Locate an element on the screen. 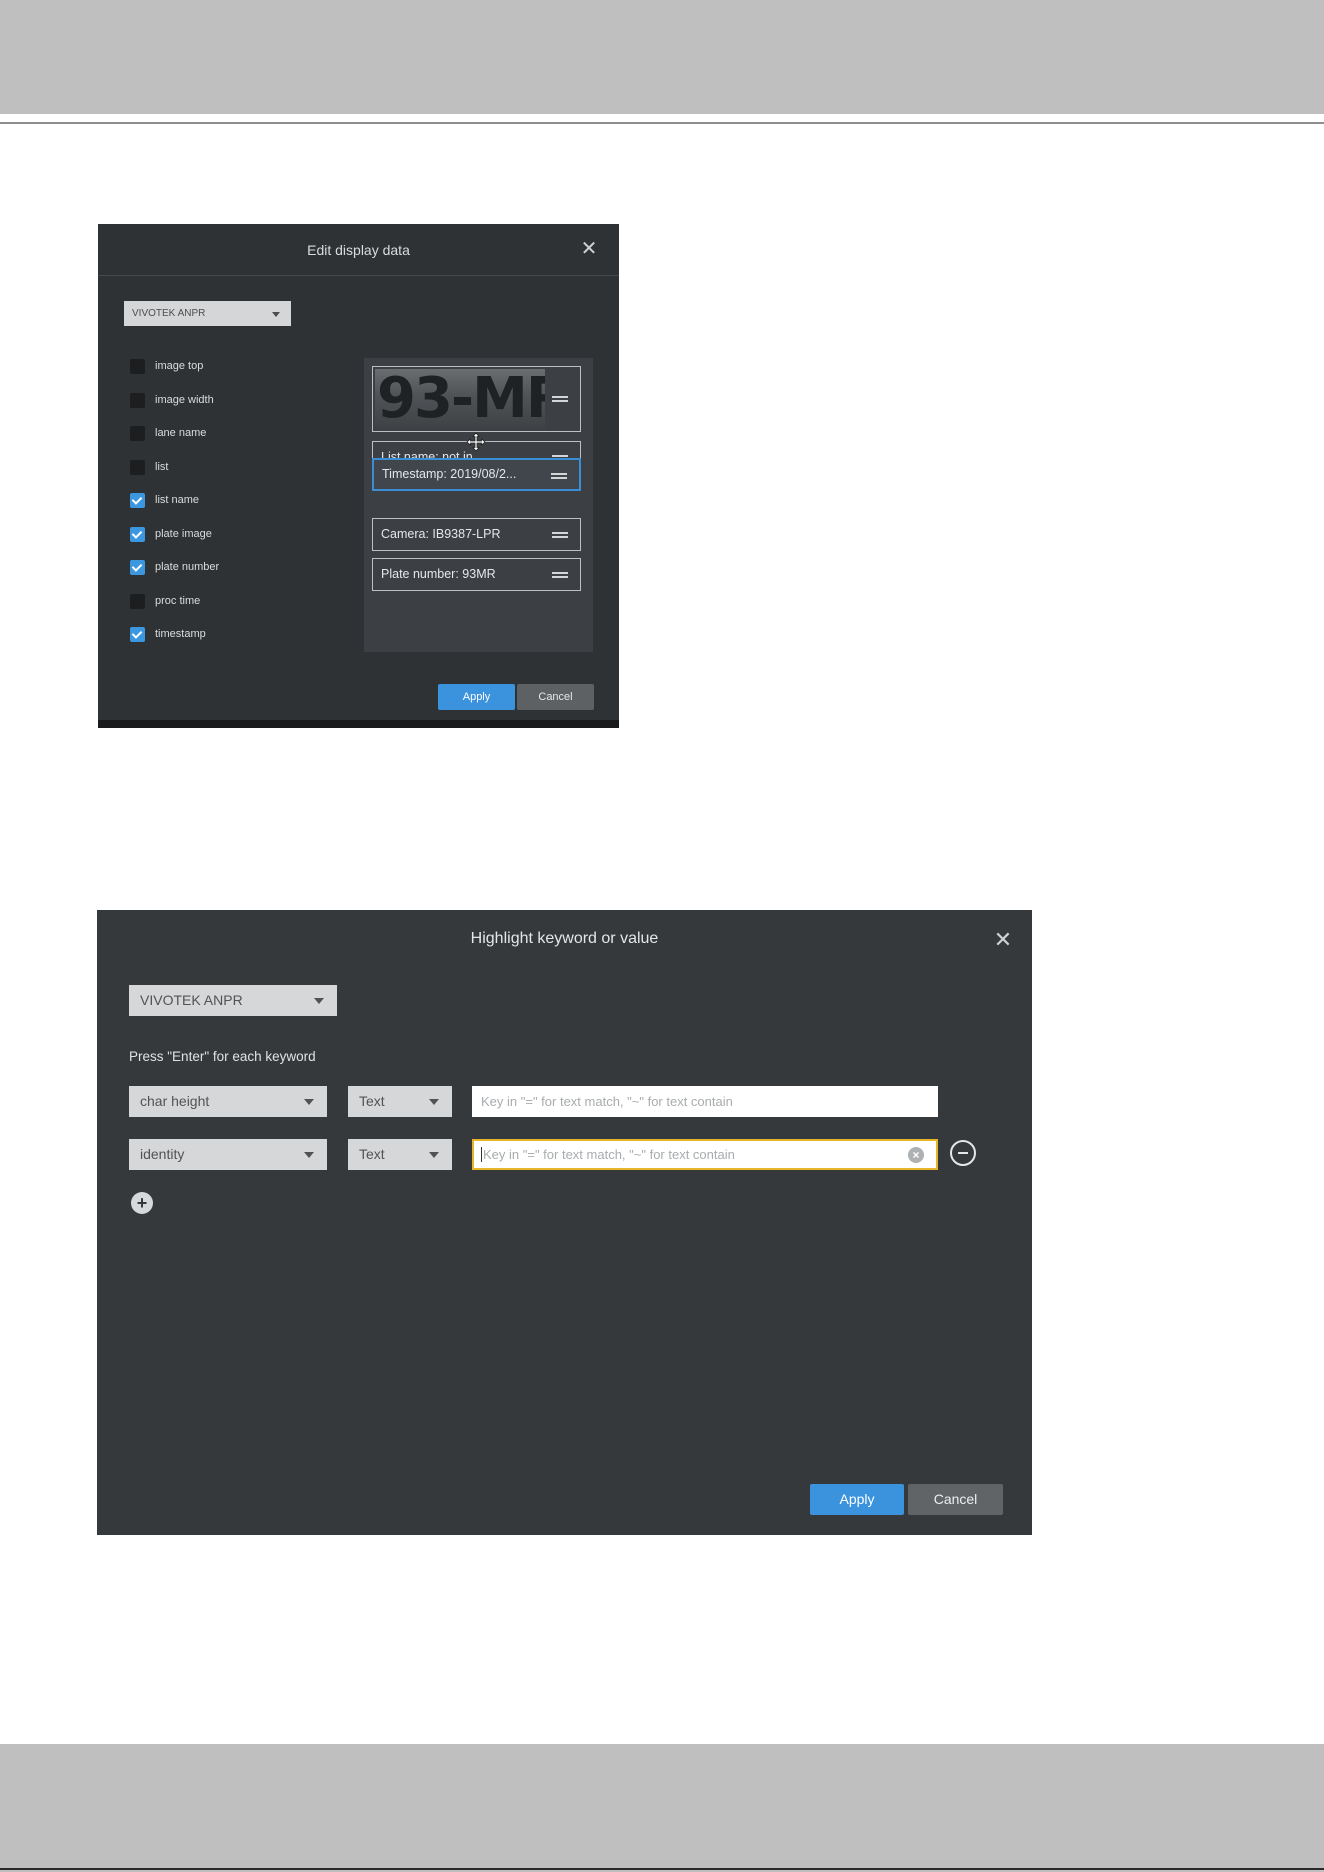 The height and width of the screenshot is (1872, 1324). underlying-window-strip is located at coordinates (358, 724).